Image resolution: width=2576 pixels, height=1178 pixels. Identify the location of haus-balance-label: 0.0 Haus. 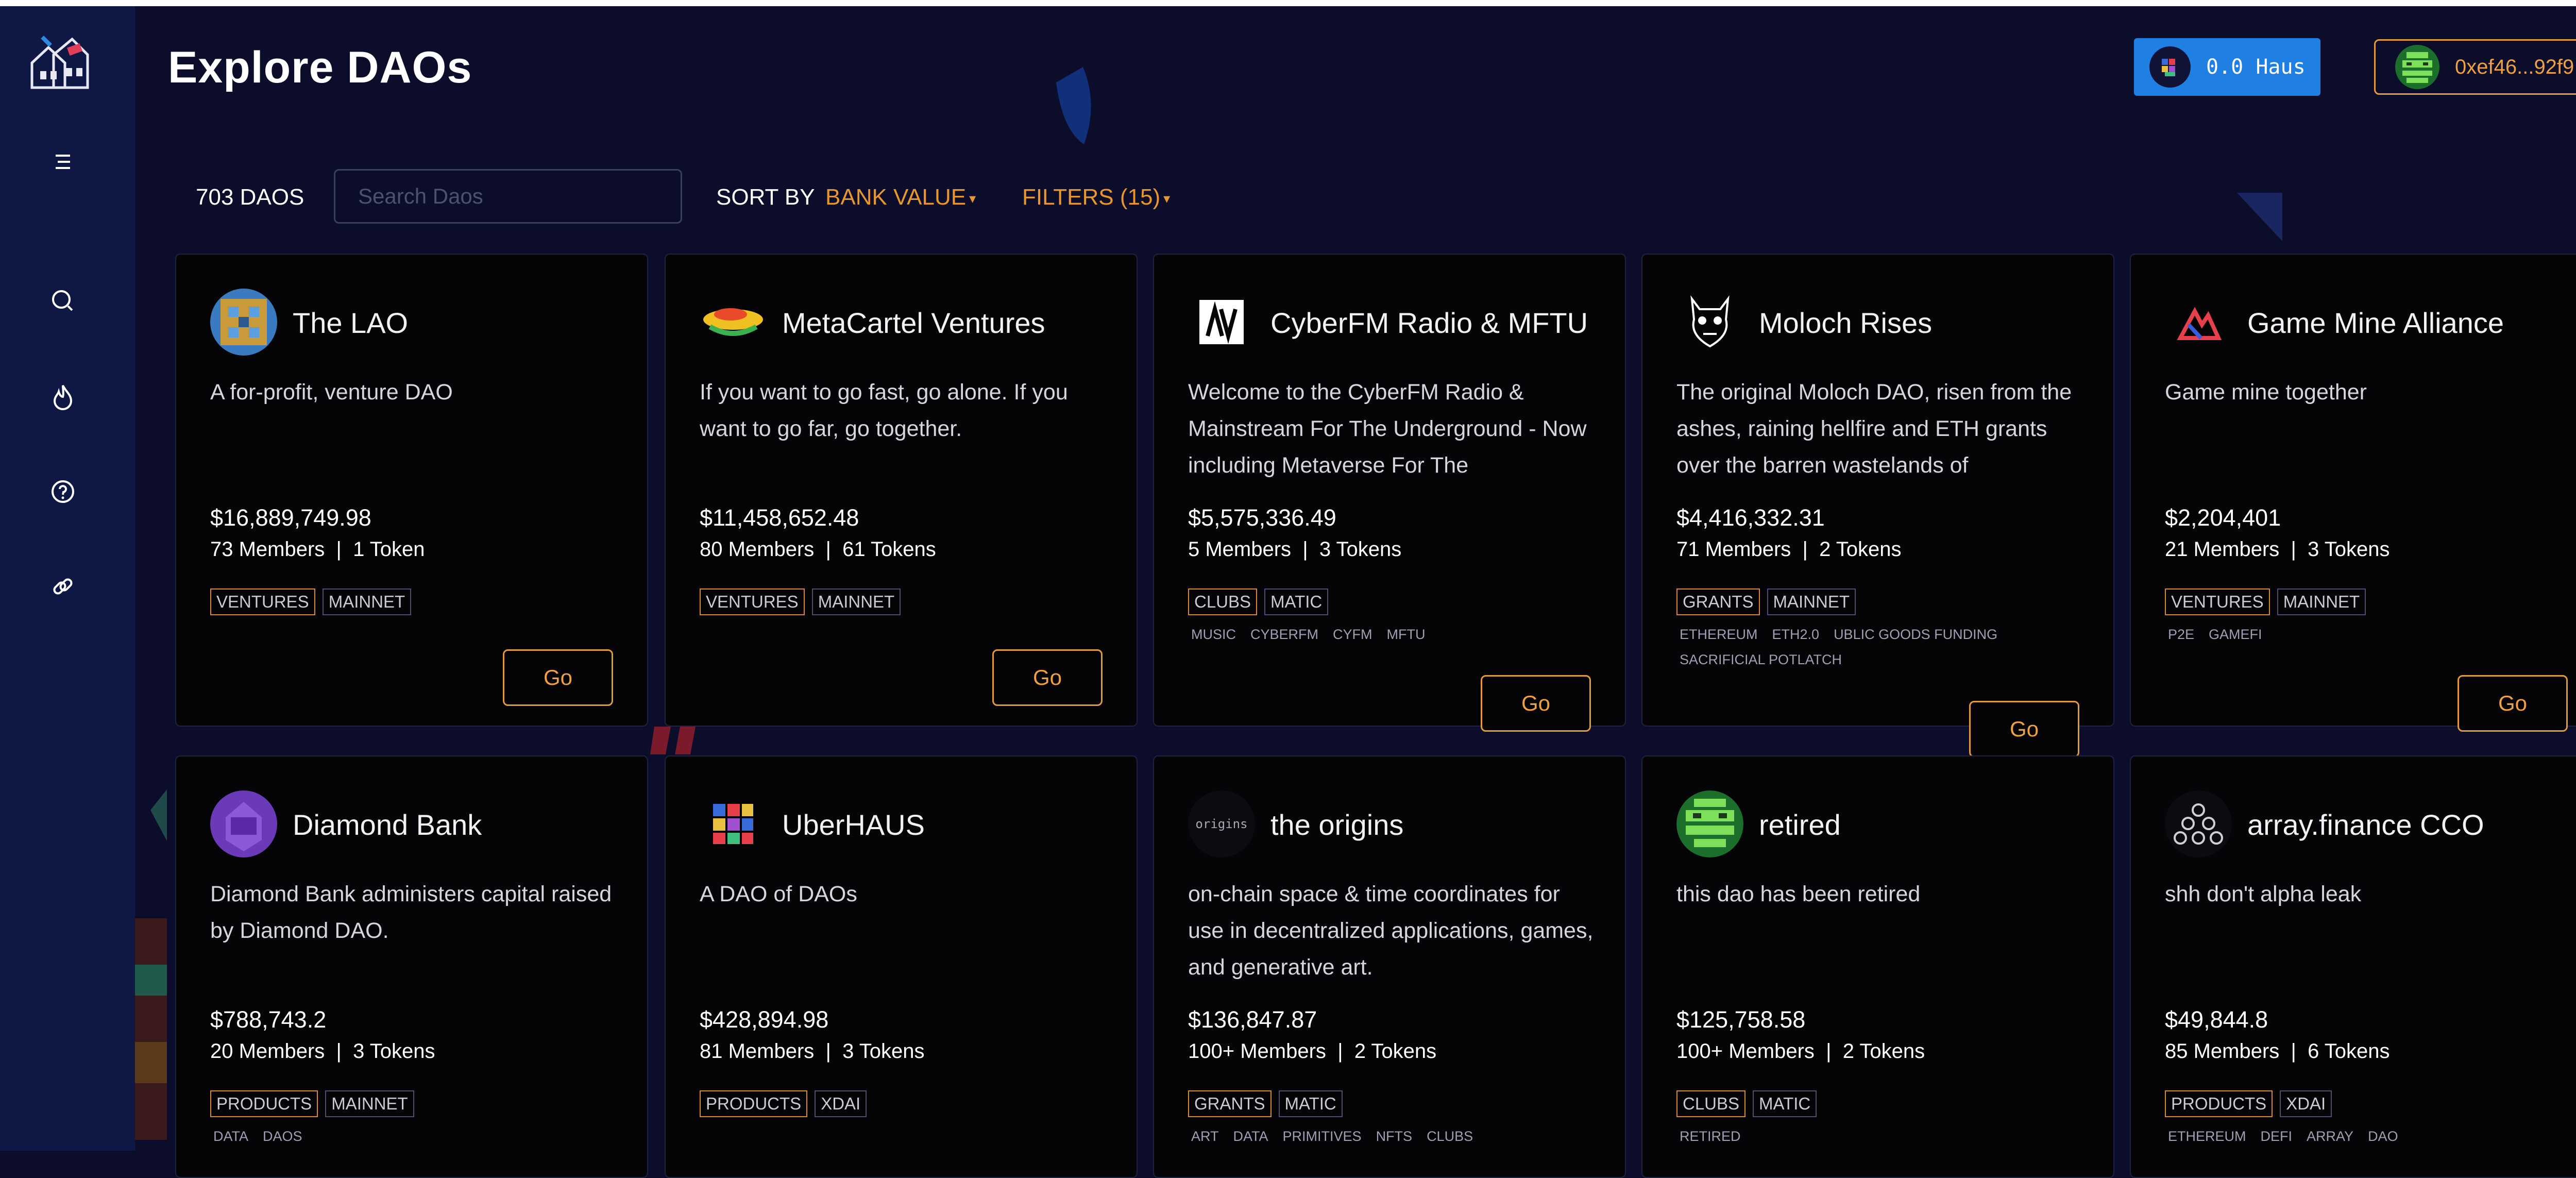
(2256, 67).